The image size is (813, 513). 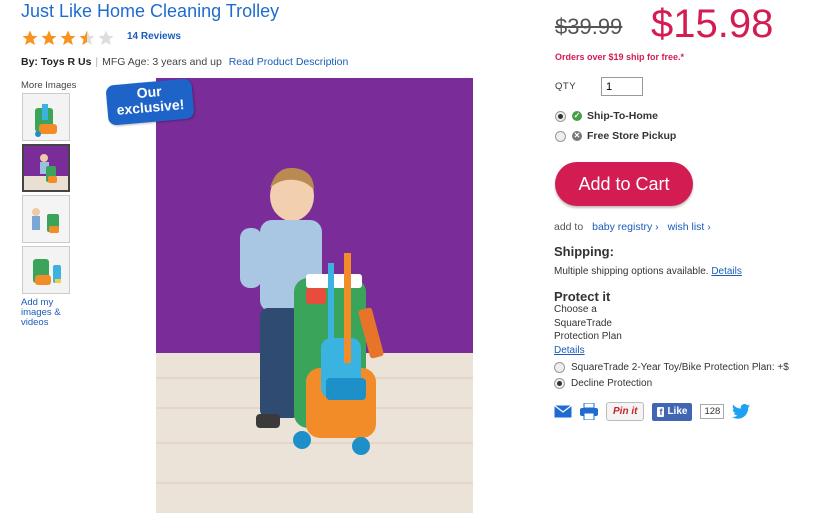 I want to click on social-share-bar: Pin it f Like 128, so click(x=652, y=411).